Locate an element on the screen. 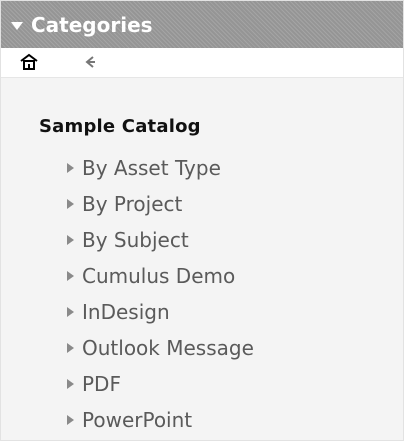 This screenshot has height=441, width=404. category-item-cumulus-demo: Cumulus Demo is located at coordinates (160, 276).